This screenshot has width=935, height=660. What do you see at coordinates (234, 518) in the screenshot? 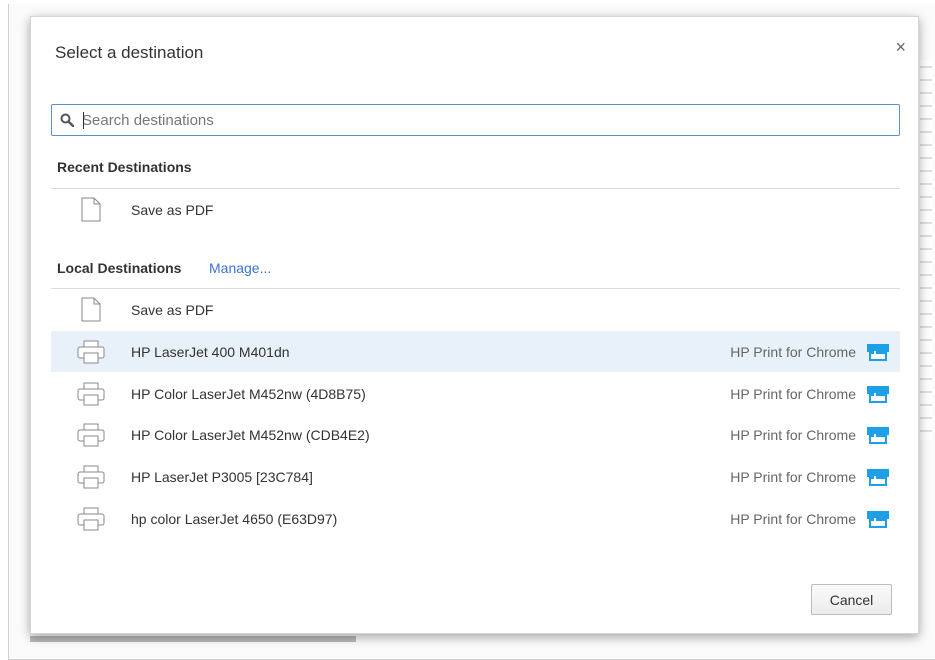
I see `destination-label: hp color LaserJet 4650 (E63D97)` at bounding box center [234, 518].